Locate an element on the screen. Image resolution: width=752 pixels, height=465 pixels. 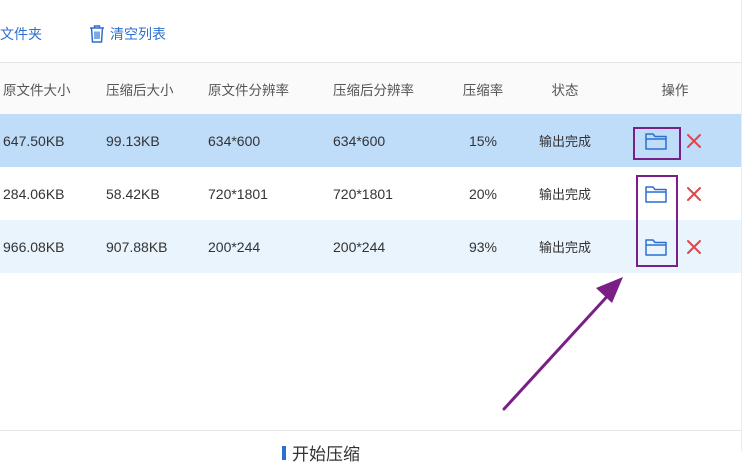
clear-list-button: 清空列表 is located at coordinates (127, 34).